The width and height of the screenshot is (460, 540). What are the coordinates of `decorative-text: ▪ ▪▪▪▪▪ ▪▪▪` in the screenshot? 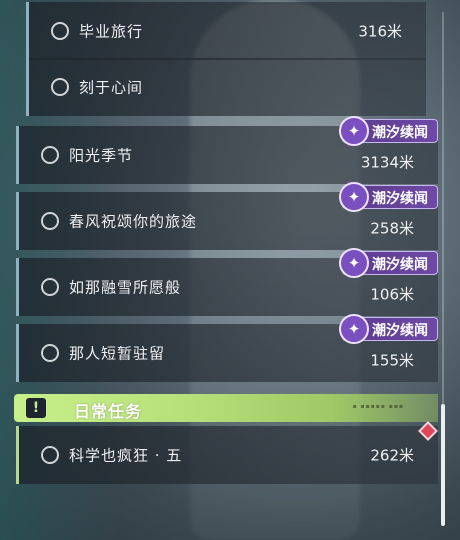 It's located at (378, 406).